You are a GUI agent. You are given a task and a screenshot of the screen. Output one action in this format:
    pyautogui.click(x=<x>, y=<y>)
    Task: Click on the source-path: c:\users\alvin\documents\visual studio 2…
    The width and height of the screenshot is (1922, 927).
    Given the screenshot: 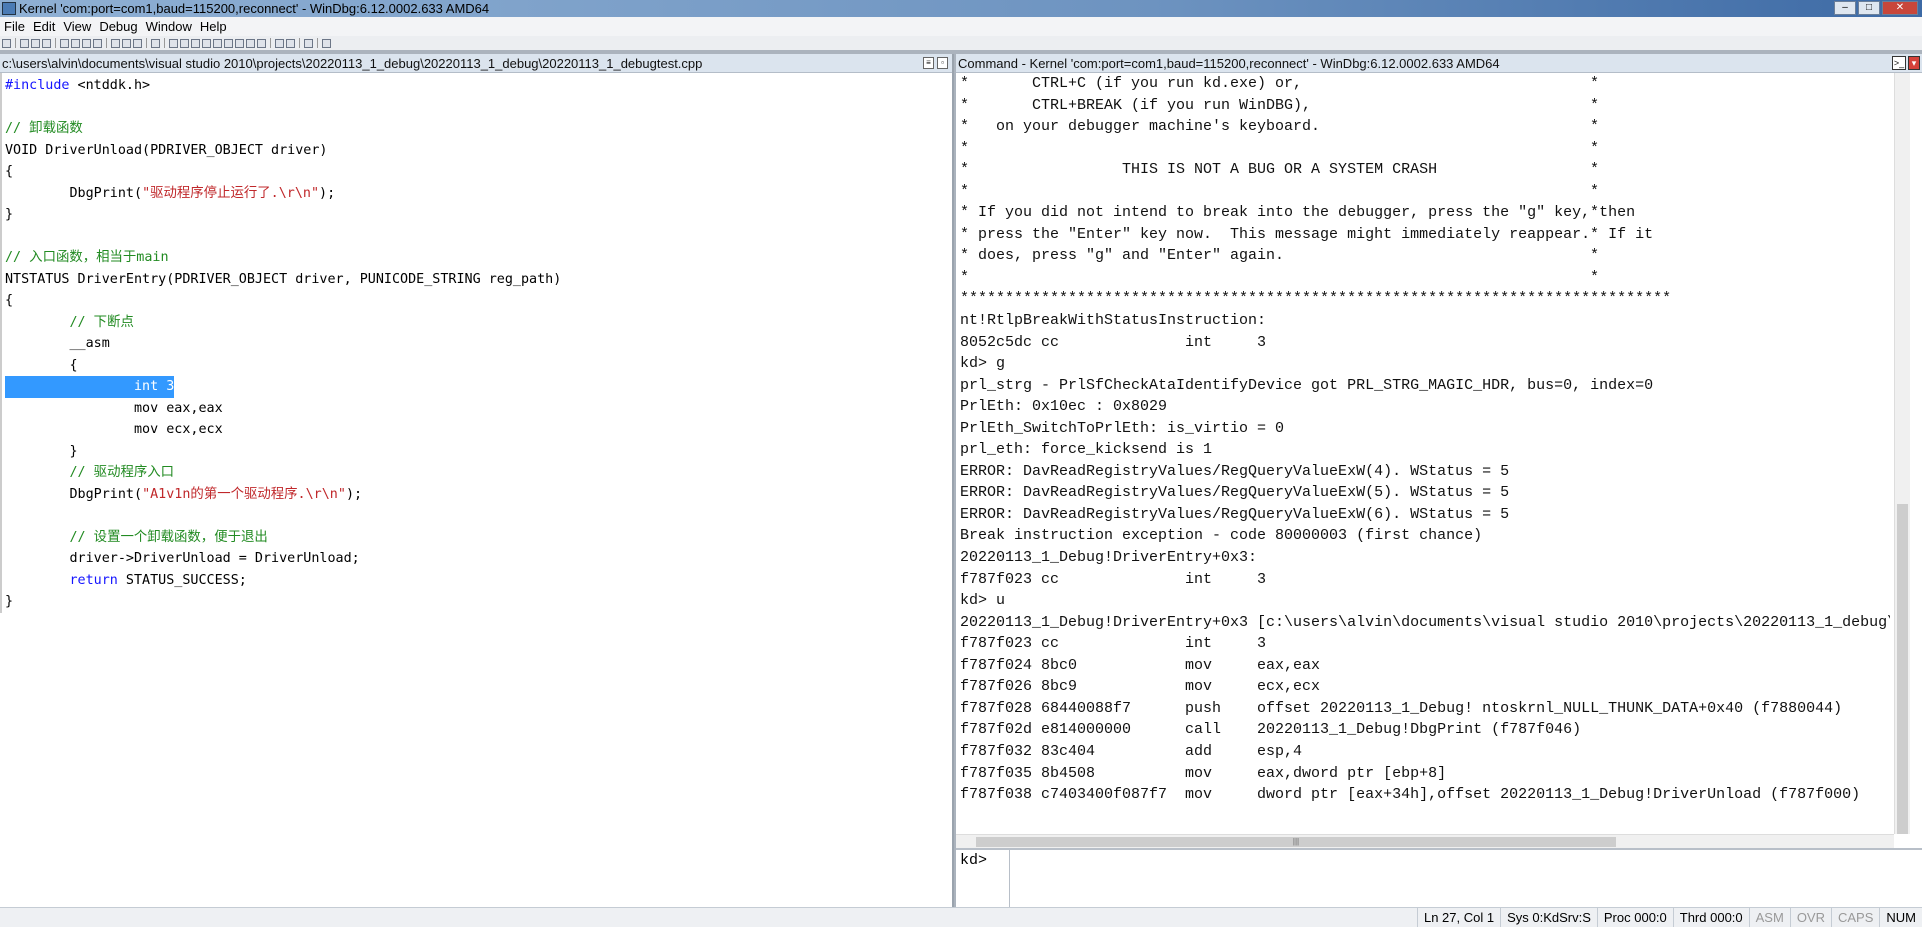 What is the action you would take?
    pyautogui.click(x=352, y=63)
    